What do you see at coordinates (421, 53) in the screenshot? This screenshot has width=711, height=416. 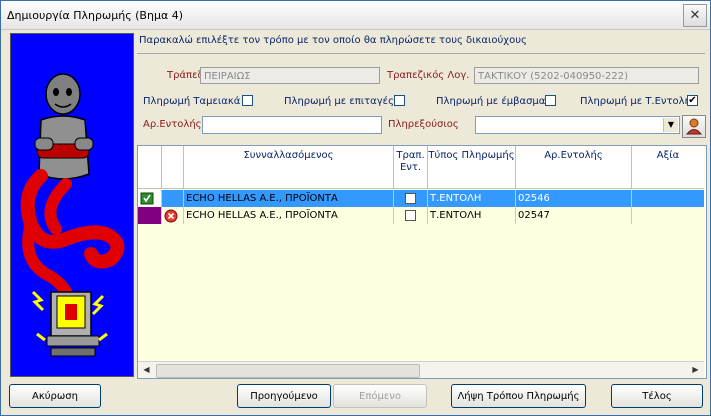 I see `divider` at bounding box center [421, 53].